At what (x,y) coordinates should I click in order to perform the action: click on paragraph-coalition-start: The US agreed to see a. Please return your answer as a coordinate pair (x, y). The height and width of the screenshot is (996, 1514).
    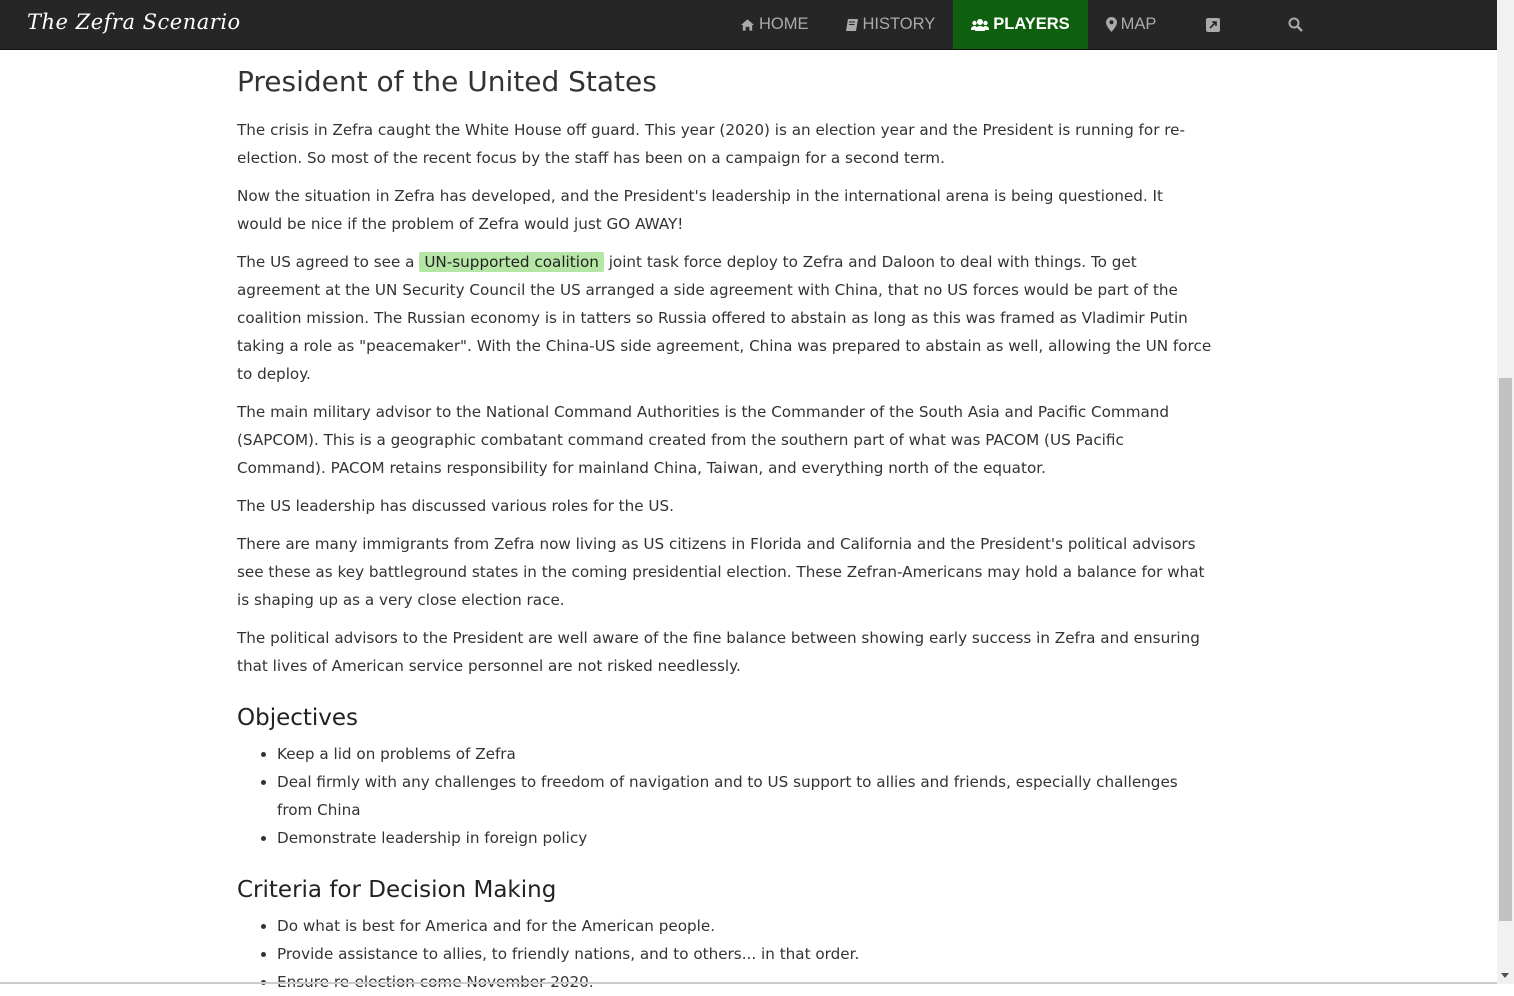
    Looking at the image, I should click on (328, 262).